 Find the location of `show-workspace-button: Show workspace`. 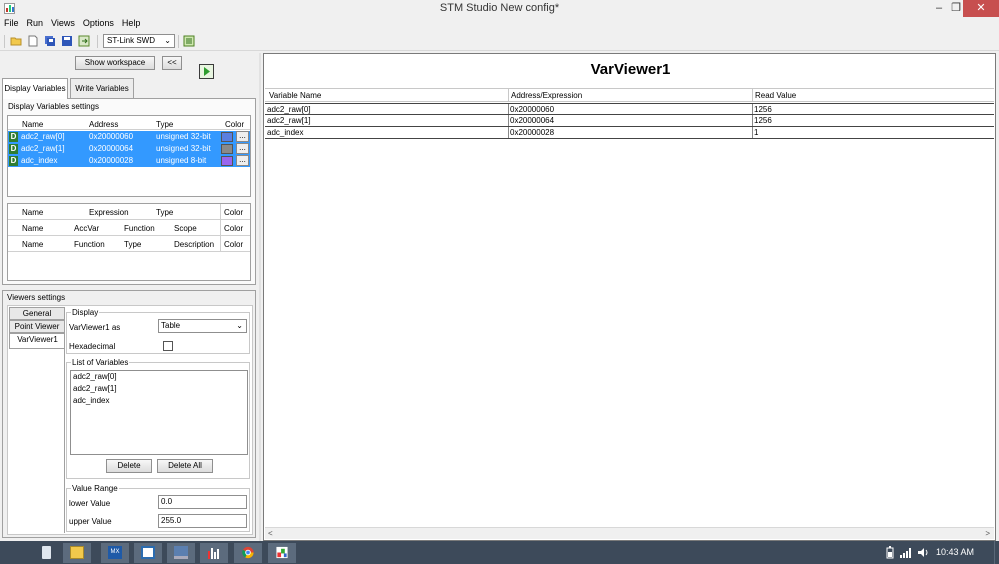

show-workspace-button: Show workspace is located at coordinates (115, 63).